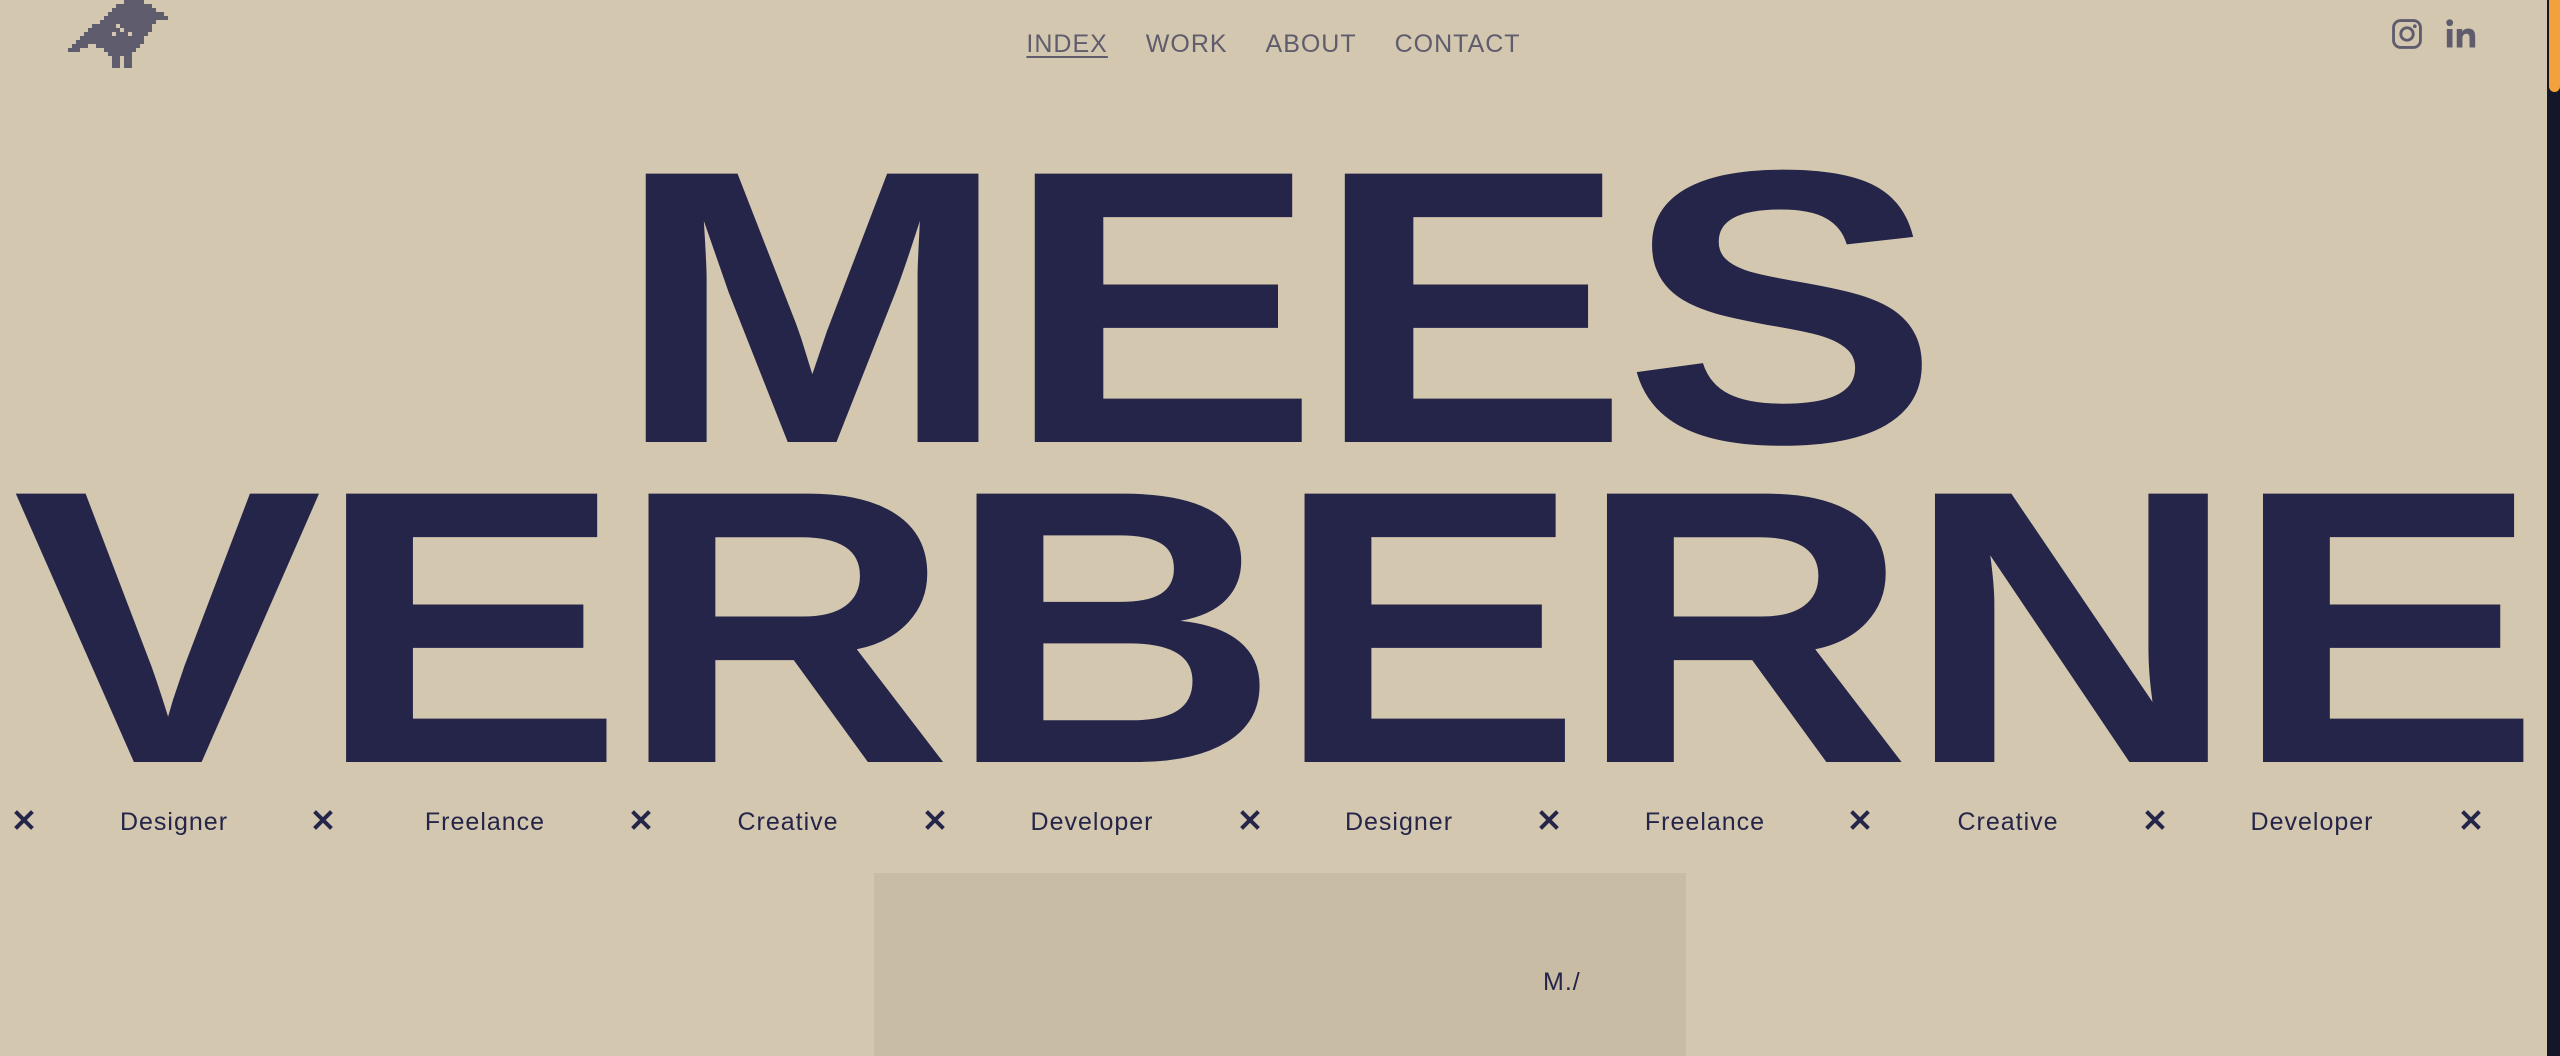 Image resolution: width=2560 pixels, height=1056 pixels. I want to click on nav-work: WORK, so click(1187, 44).